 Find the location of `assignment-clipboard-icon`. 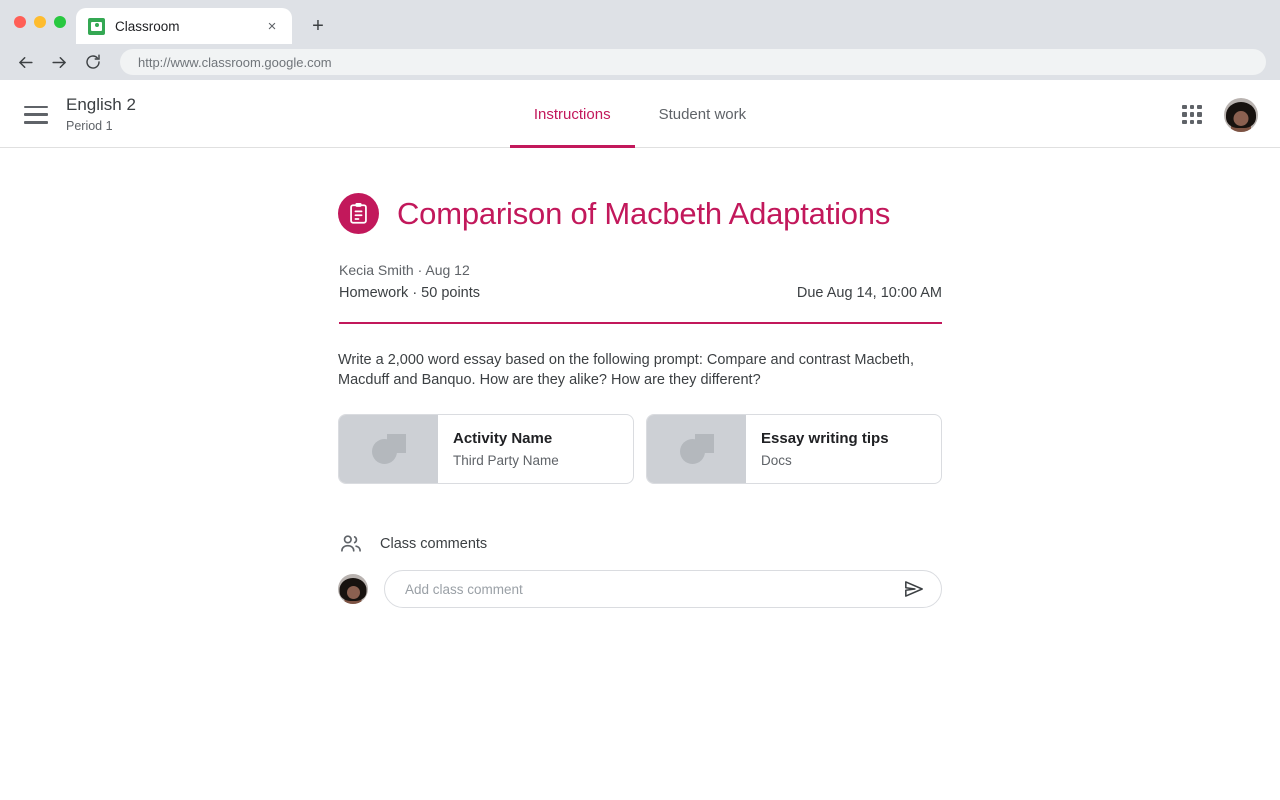

assignment-clipboard-icon is located at coordinates (358, 213).